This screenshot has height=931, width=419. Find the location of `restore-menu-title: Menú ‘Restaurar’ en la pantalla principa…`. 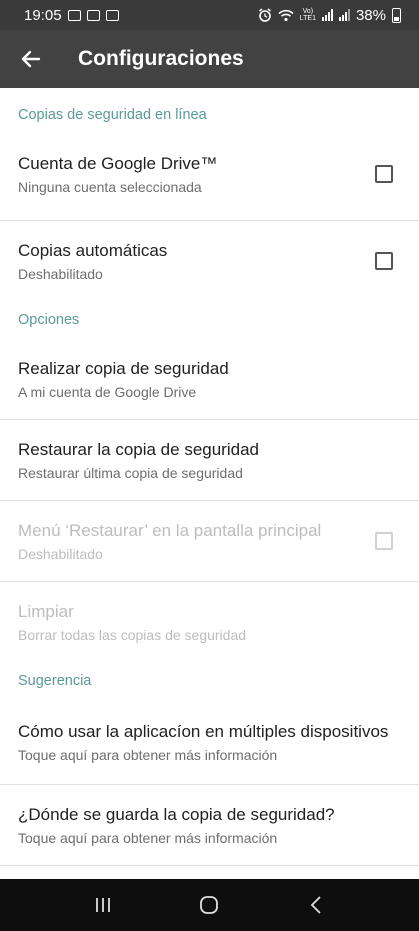

restore-menu-title: Menú ‘Restaurar’ en la pantalla principa… is located at coordinates (170, 530).